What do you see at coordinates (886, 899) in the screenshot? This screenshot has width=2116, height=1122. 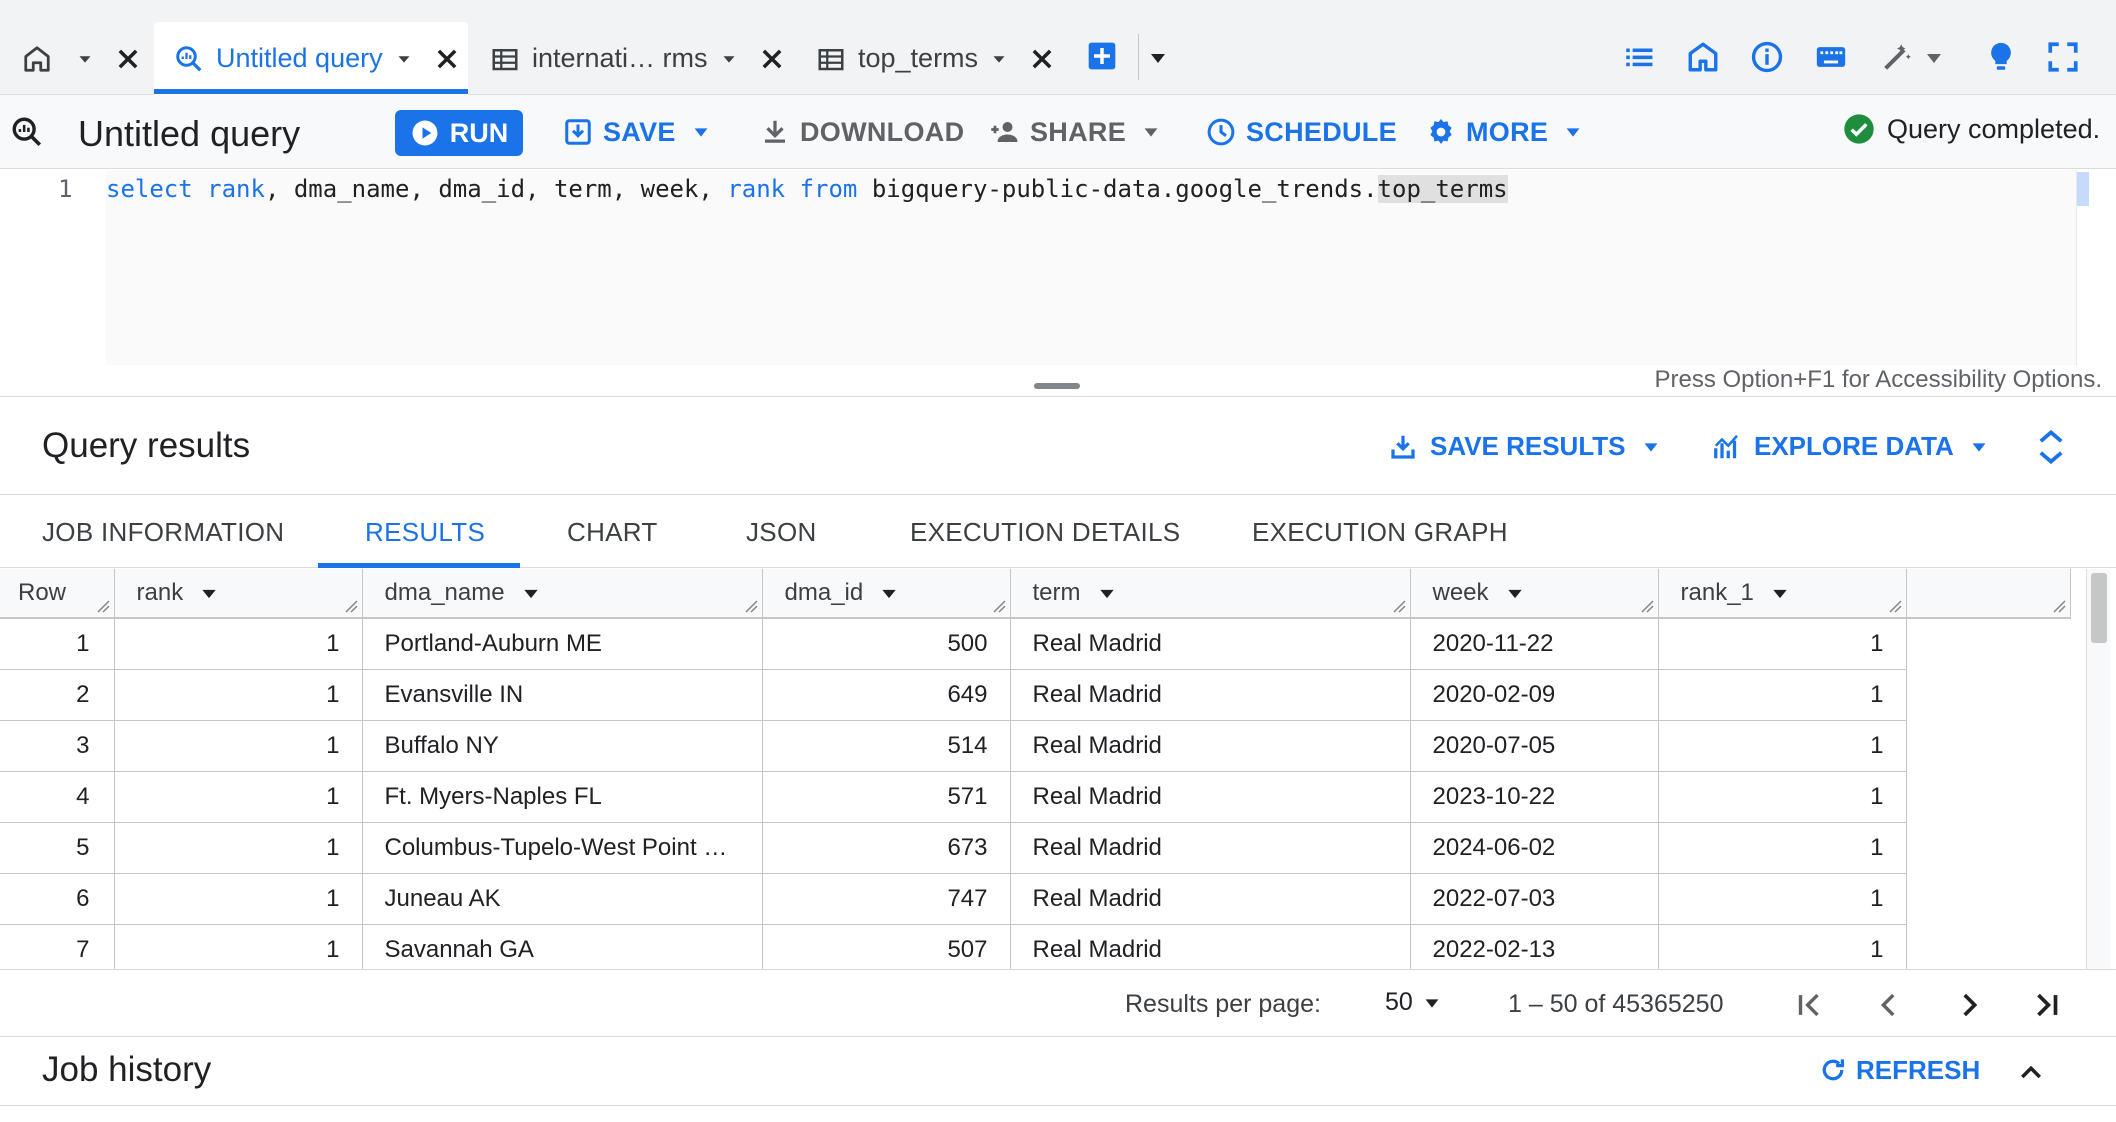 I see `table-cell-dma-id: 747` at bounding box center [886, 899].